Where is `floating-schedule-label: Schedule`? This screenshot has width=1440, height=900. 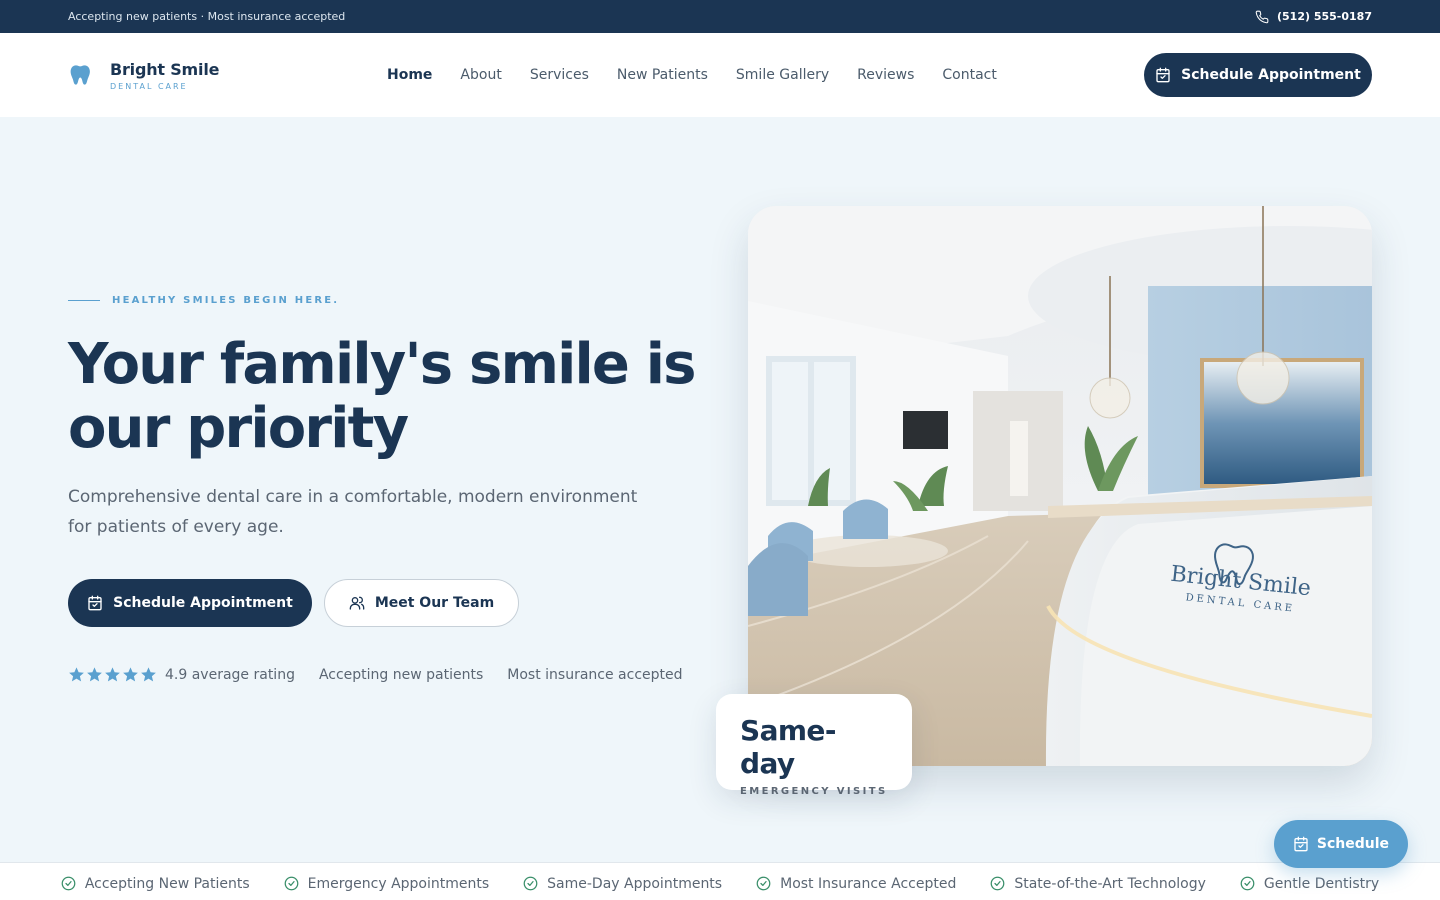 floating-schedule-label: Schedule is located at coordinates (1353, 844).